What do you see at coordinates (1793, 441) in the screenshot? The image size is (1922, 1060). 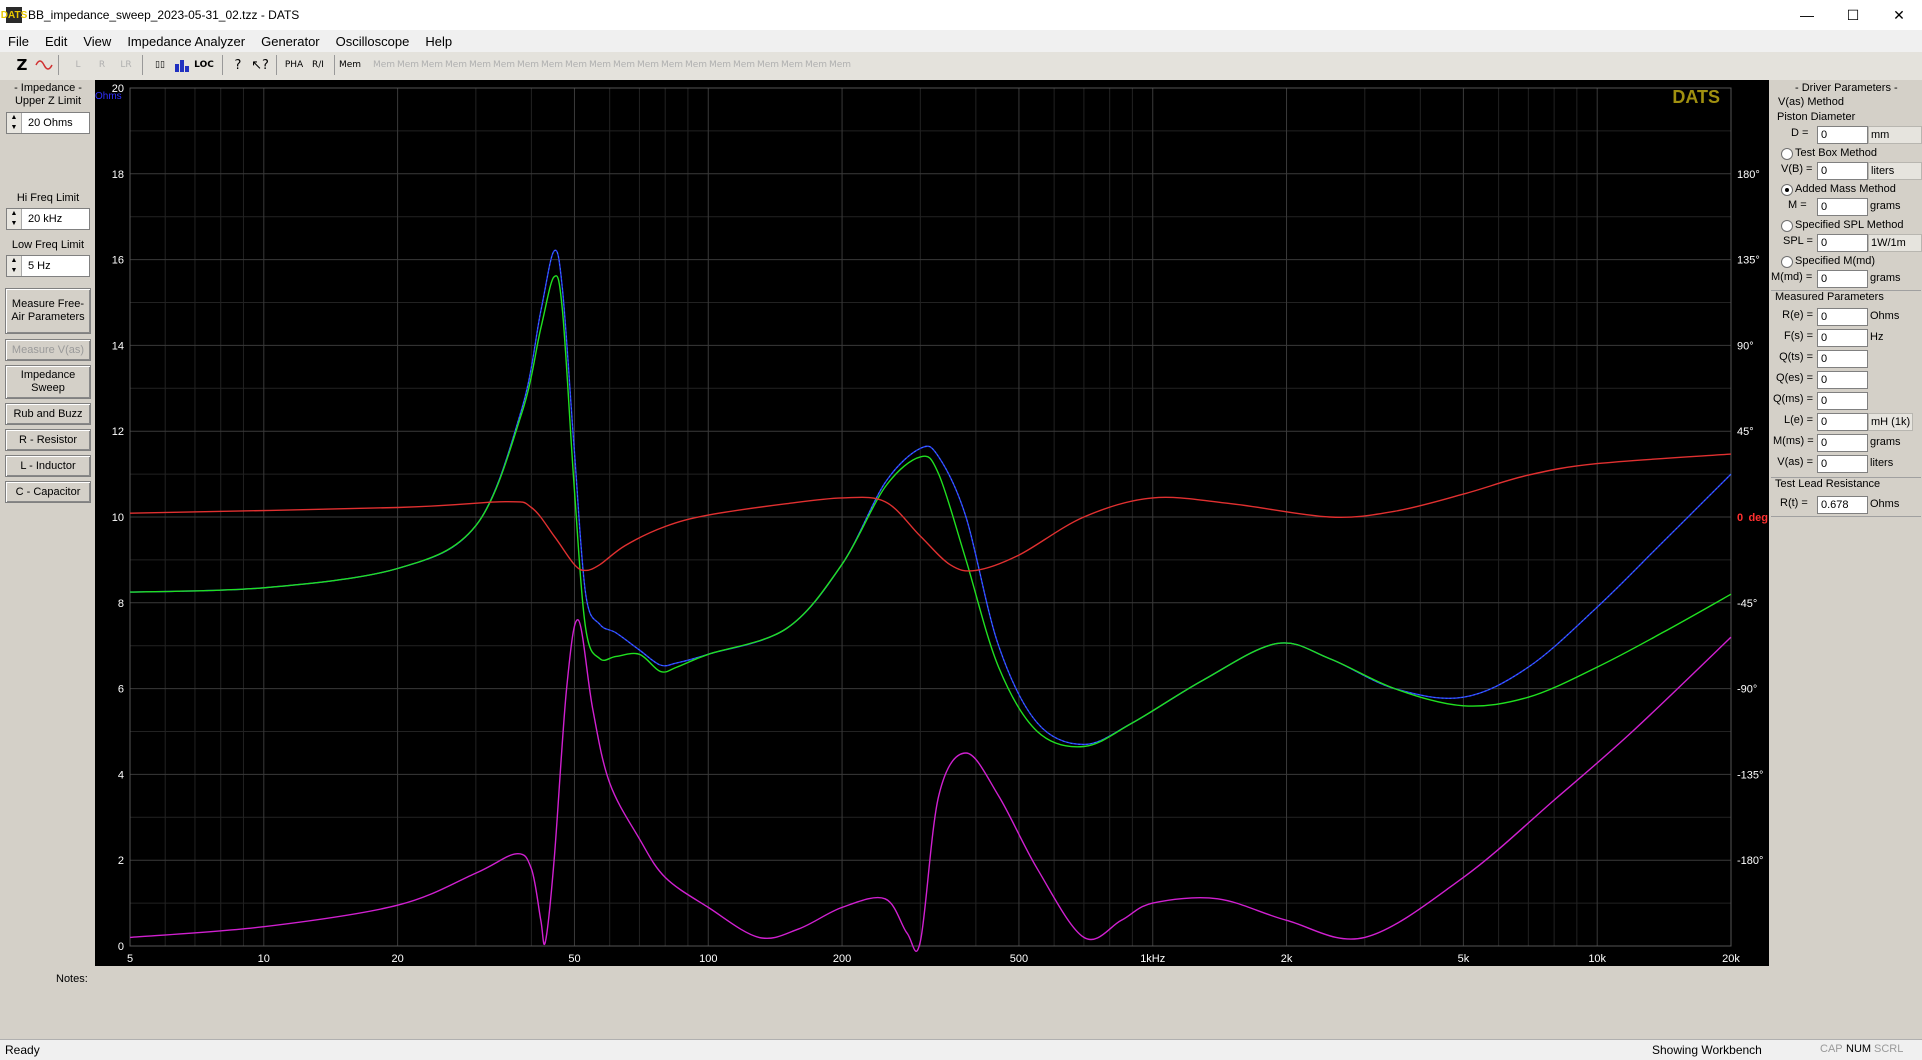 I see `measured-param-label: M(ms) =` at bounding box center [1793, 441].